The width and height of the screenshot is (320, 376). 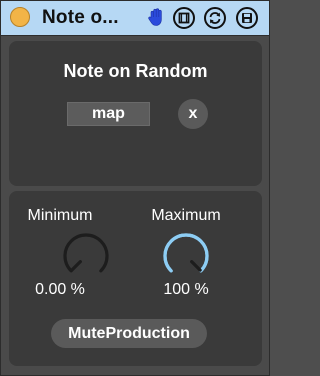 I want to click on maximum-value: 100 %, so click(x=186, y=289).